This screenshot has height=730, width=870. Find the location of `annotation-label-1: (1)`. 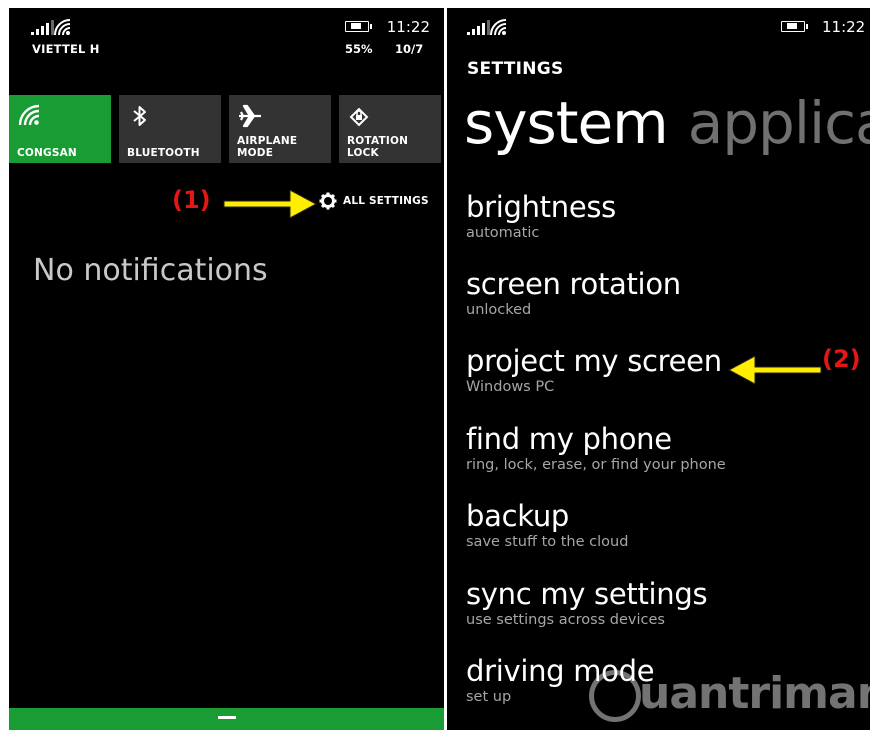

annotation-label-1: (1) is located at coordinates (191, 200).